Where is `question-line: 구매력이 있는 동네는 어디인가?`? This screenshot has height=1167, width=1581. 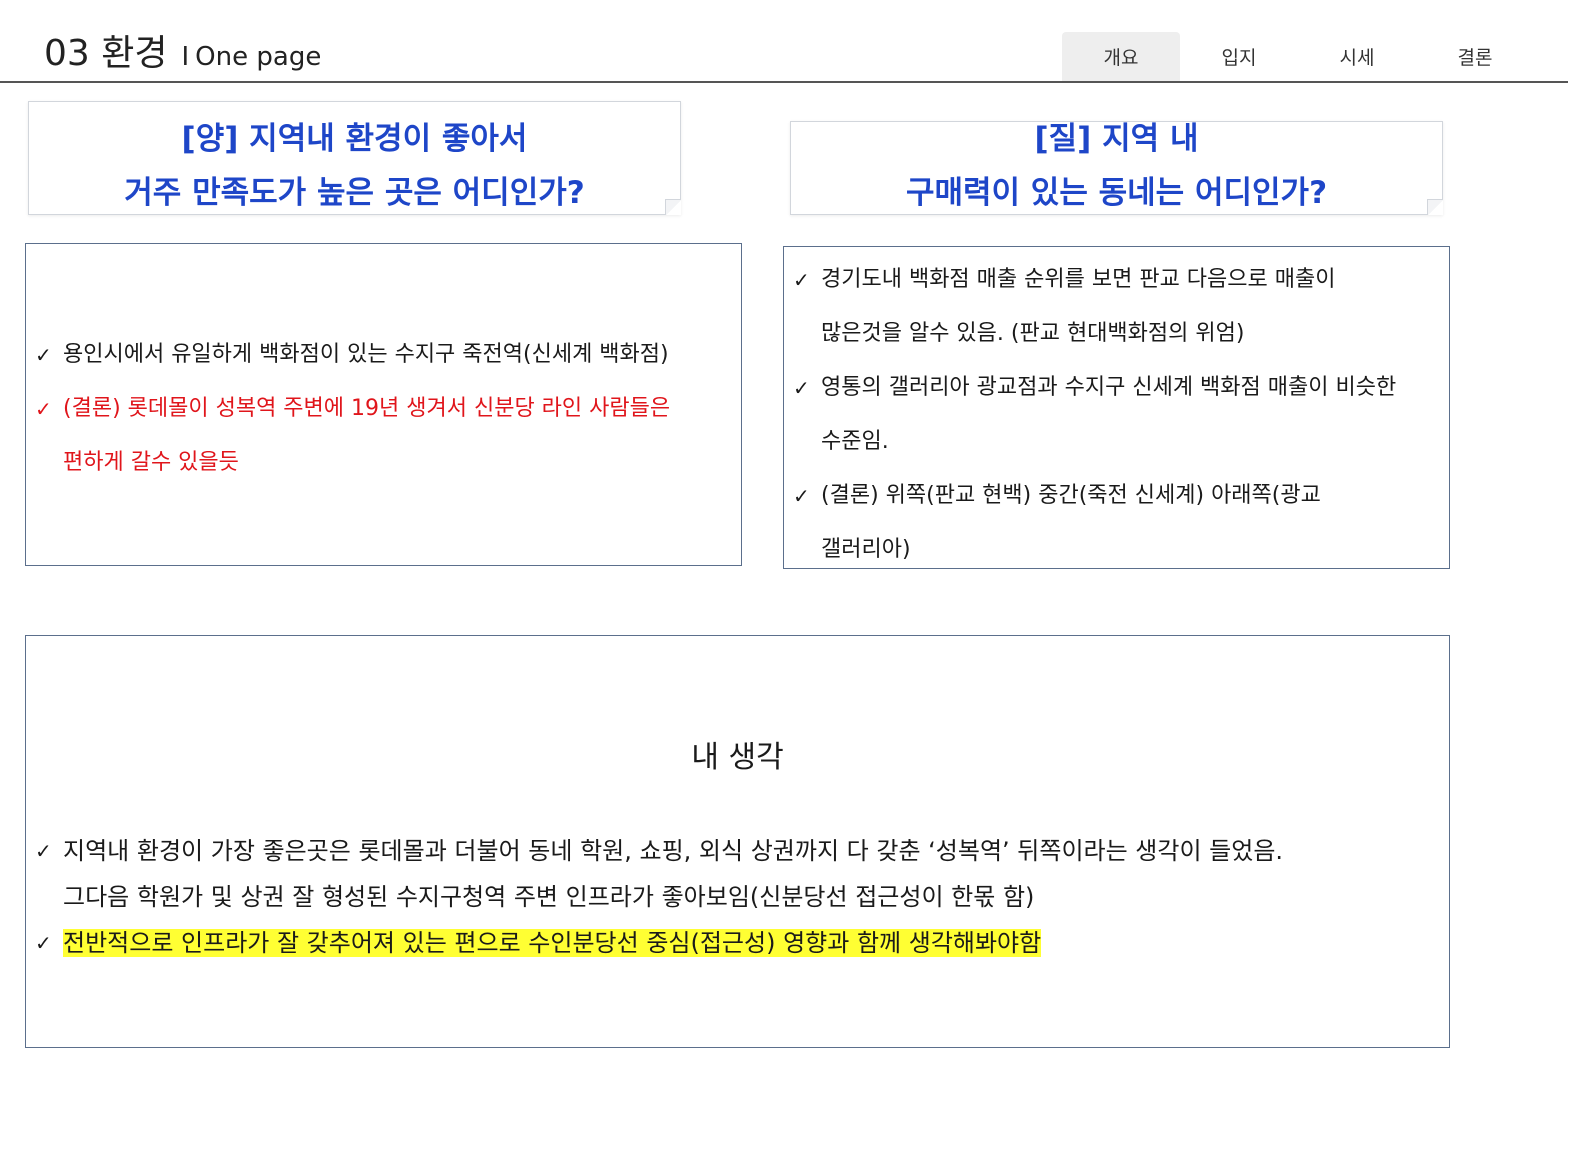 question-line: 구매력이 있는 동네는 어디인가? is located at coordinates (1116, 193).